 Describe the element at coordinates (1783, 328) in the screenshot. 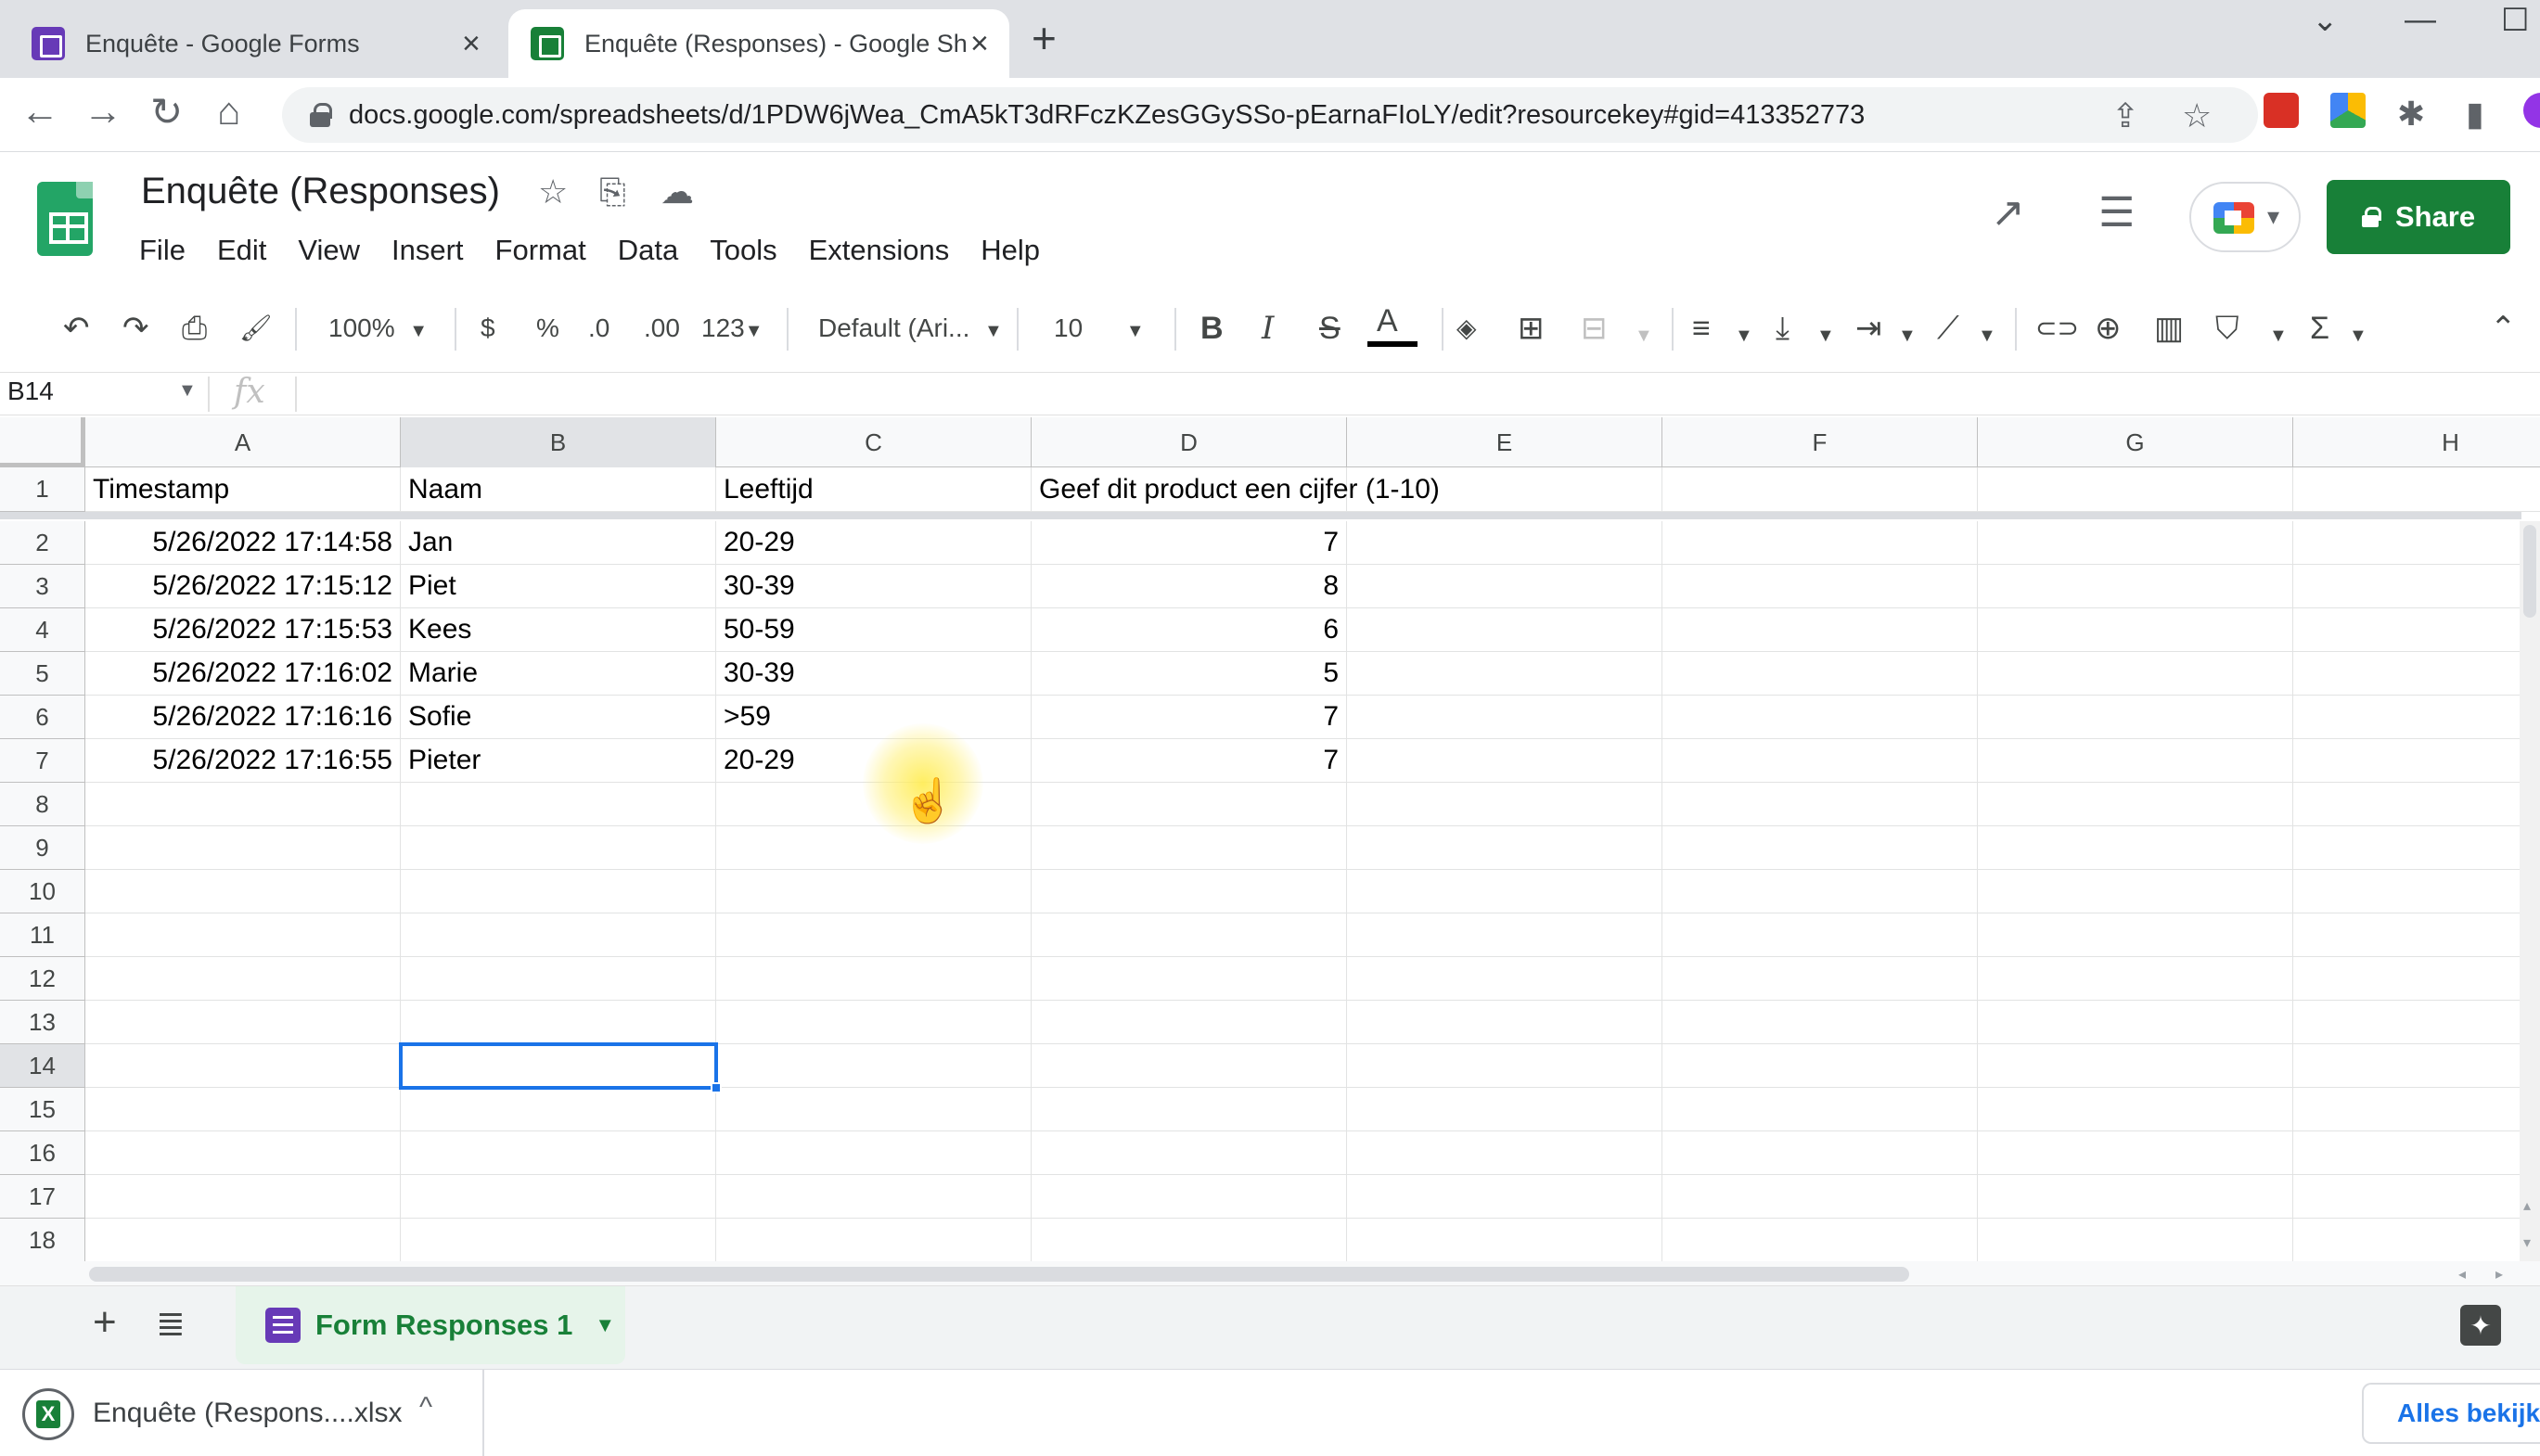

I see `vertical-align-icon: ⤓` at that location.